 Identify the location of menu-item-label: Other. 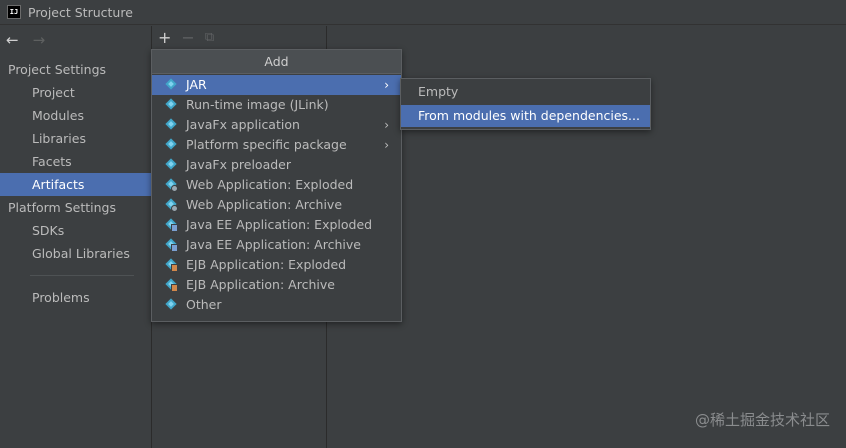
(204, 304).